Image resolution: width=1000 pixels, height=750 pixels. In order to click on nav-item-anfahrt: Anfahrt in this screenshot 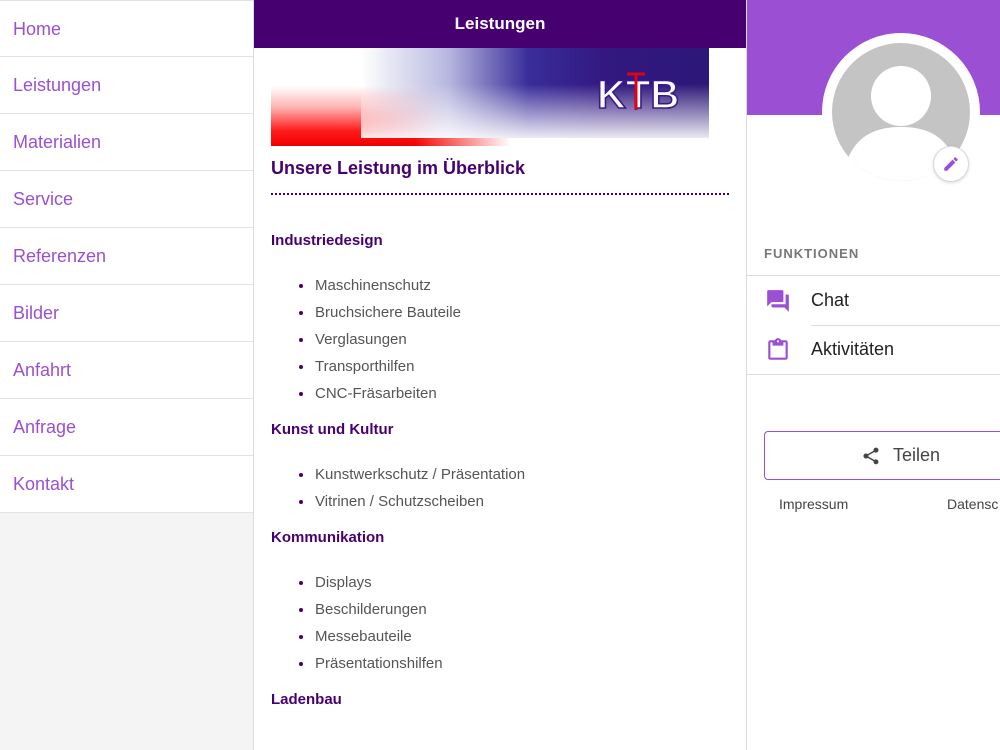, I will do `click(126, 370)`.